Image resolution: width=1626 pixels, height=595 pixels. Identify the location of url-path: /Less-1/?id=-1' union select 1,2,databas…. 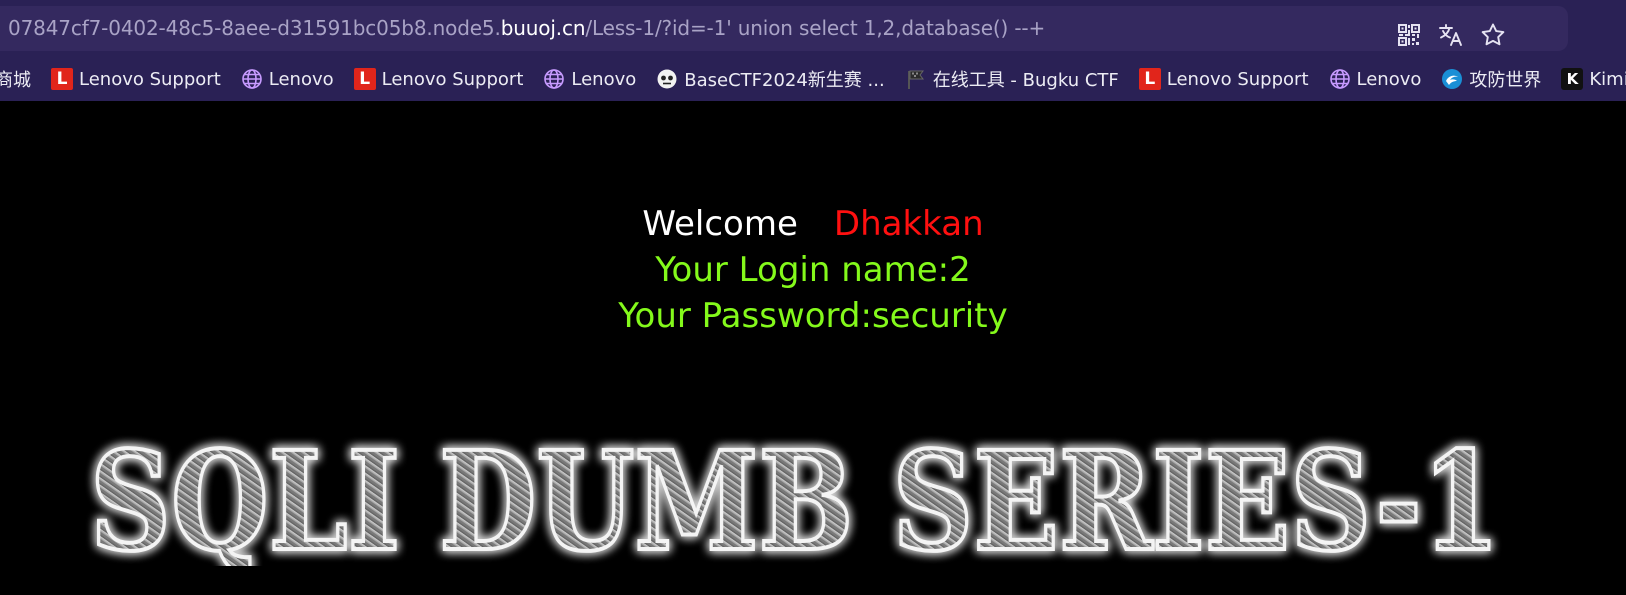
(815, 28).